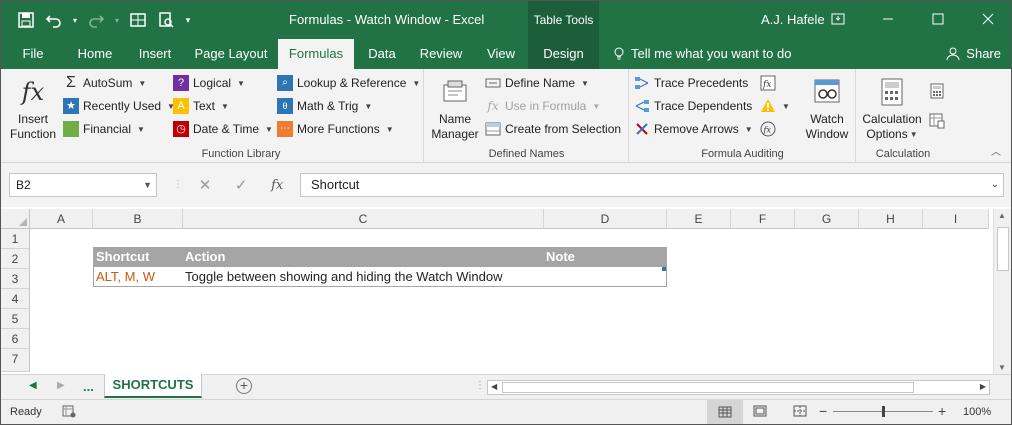 The width and height of the screenshot is (1012, 425). I want to click on calculate-sheet-button, so click(937, 121).